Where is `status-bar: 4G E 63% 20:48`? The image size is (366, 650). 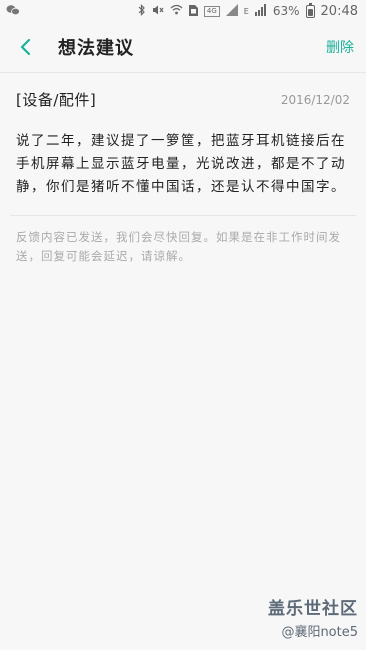
status-bar: 4G E 63% 20:48 is located at coordinates (183, 11).